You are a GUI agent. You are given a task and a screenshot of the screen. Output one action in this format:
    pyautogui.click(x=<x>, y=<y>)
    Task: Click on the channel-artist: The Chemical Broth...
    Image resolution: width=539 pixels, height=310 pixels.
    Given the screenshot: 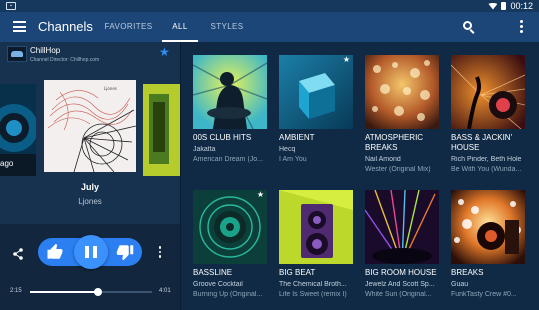 What is the action you would take?
    pyautogui.click(x=313, y=284)
    